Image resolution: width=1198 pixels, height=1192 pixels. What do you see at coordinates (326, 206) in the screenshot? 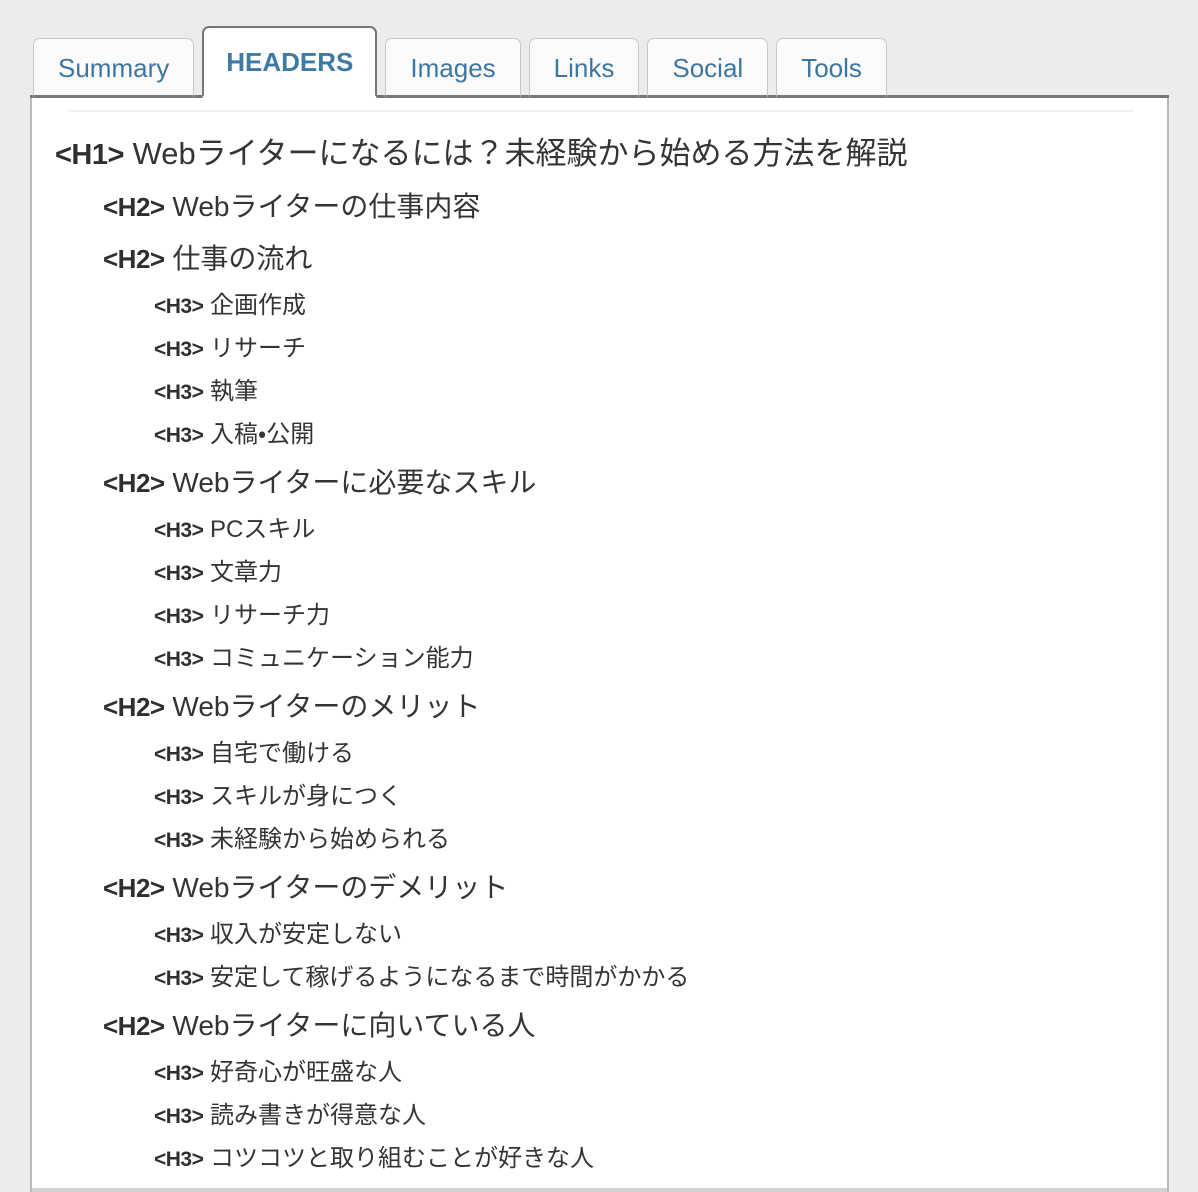
I see `header-text: Webライターの仕事内容` at bounding box center [326, 206].